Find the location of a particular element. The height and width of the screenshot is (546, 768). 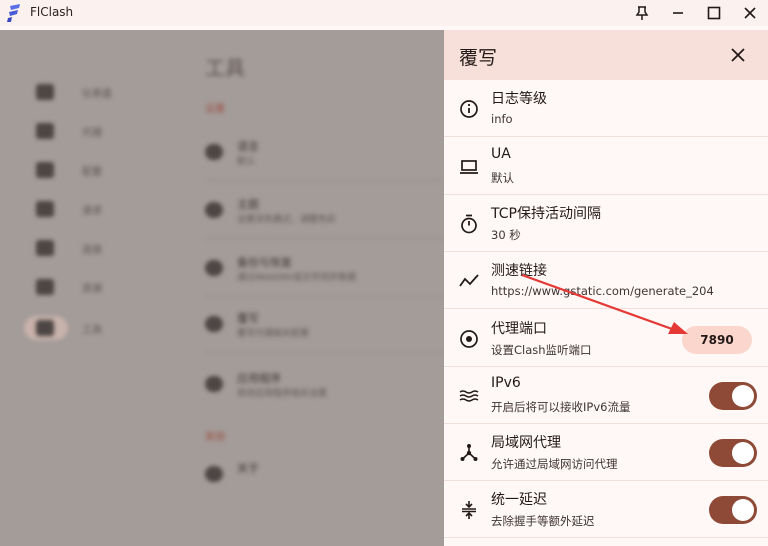

panel-header: 覆写 is located at coordinates (606, 55).